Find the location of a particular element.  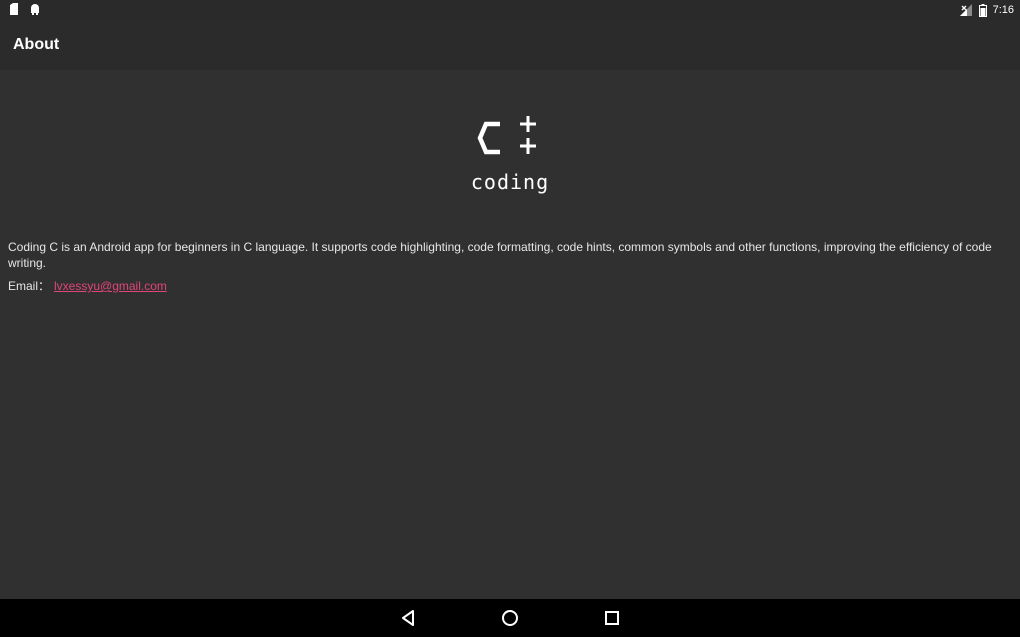

android-icon is located at coordinates (35, 9).